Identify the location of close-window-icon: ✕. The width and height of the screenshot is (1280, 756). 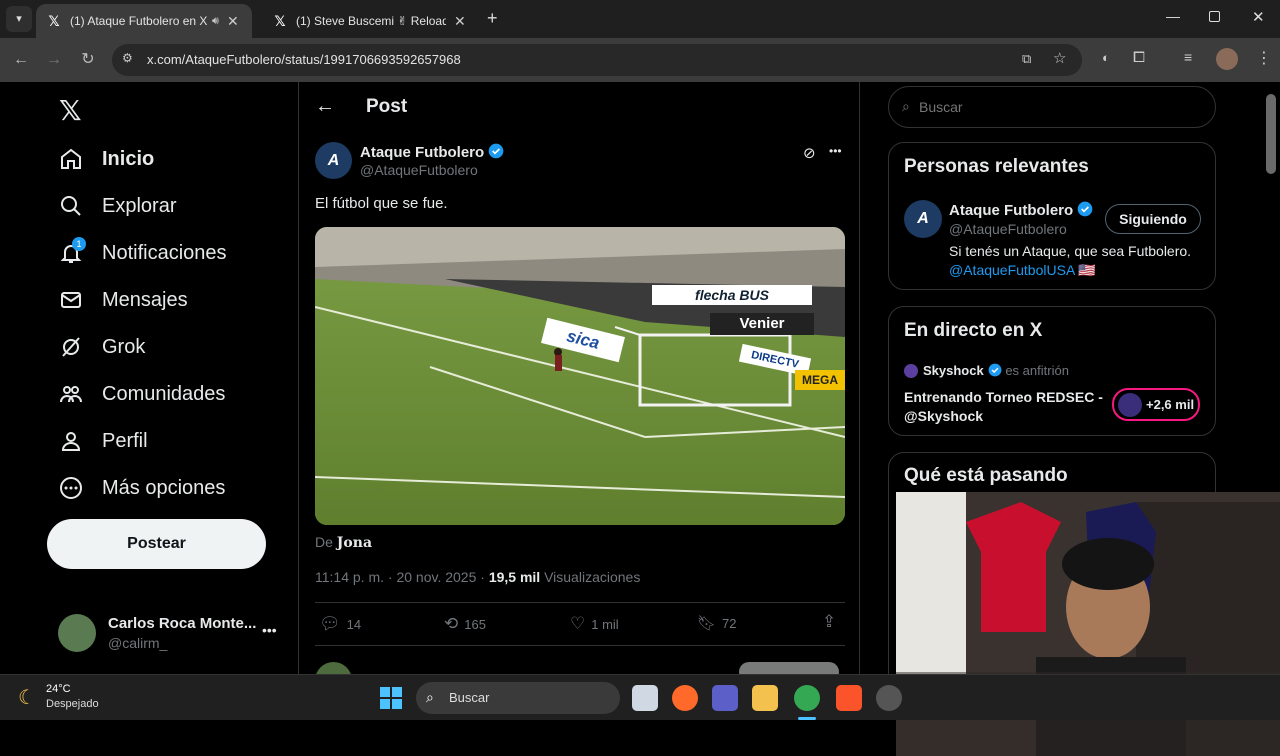
(1258, 17).